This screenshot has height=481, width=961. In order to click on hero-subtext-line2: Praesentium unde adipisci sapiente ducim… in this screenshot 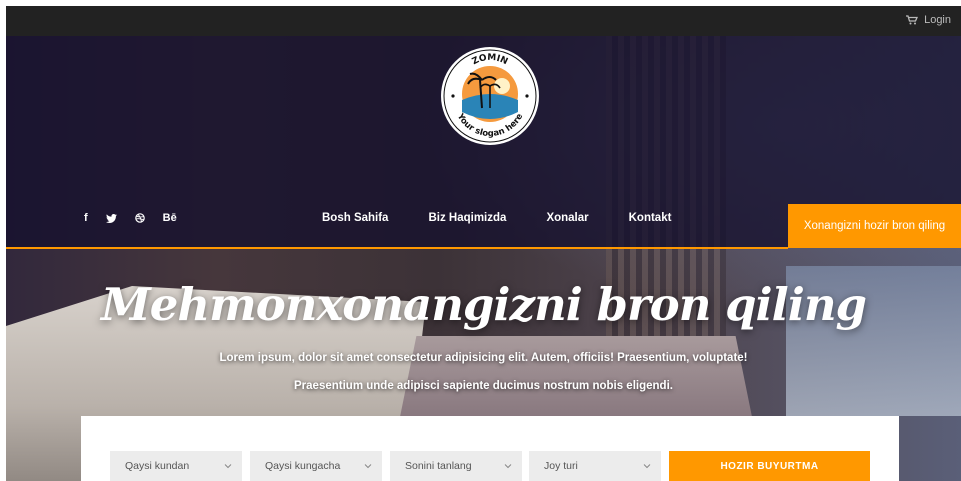, I will do `click(483, 386)`.